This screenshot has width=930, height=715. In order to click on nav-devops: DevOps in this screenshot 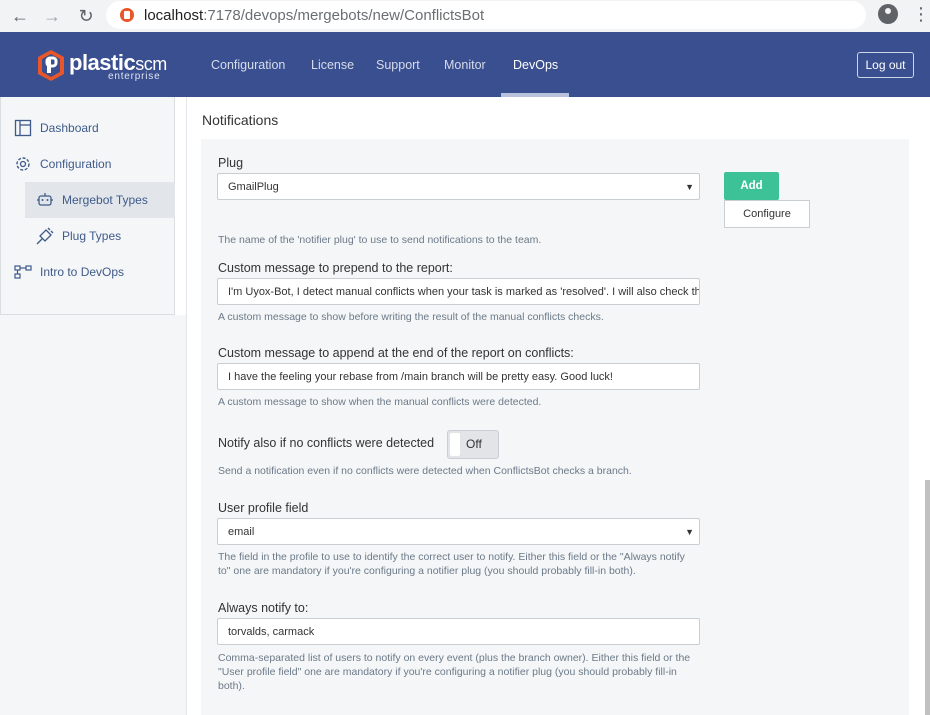, I will do `click(535, 64)`.